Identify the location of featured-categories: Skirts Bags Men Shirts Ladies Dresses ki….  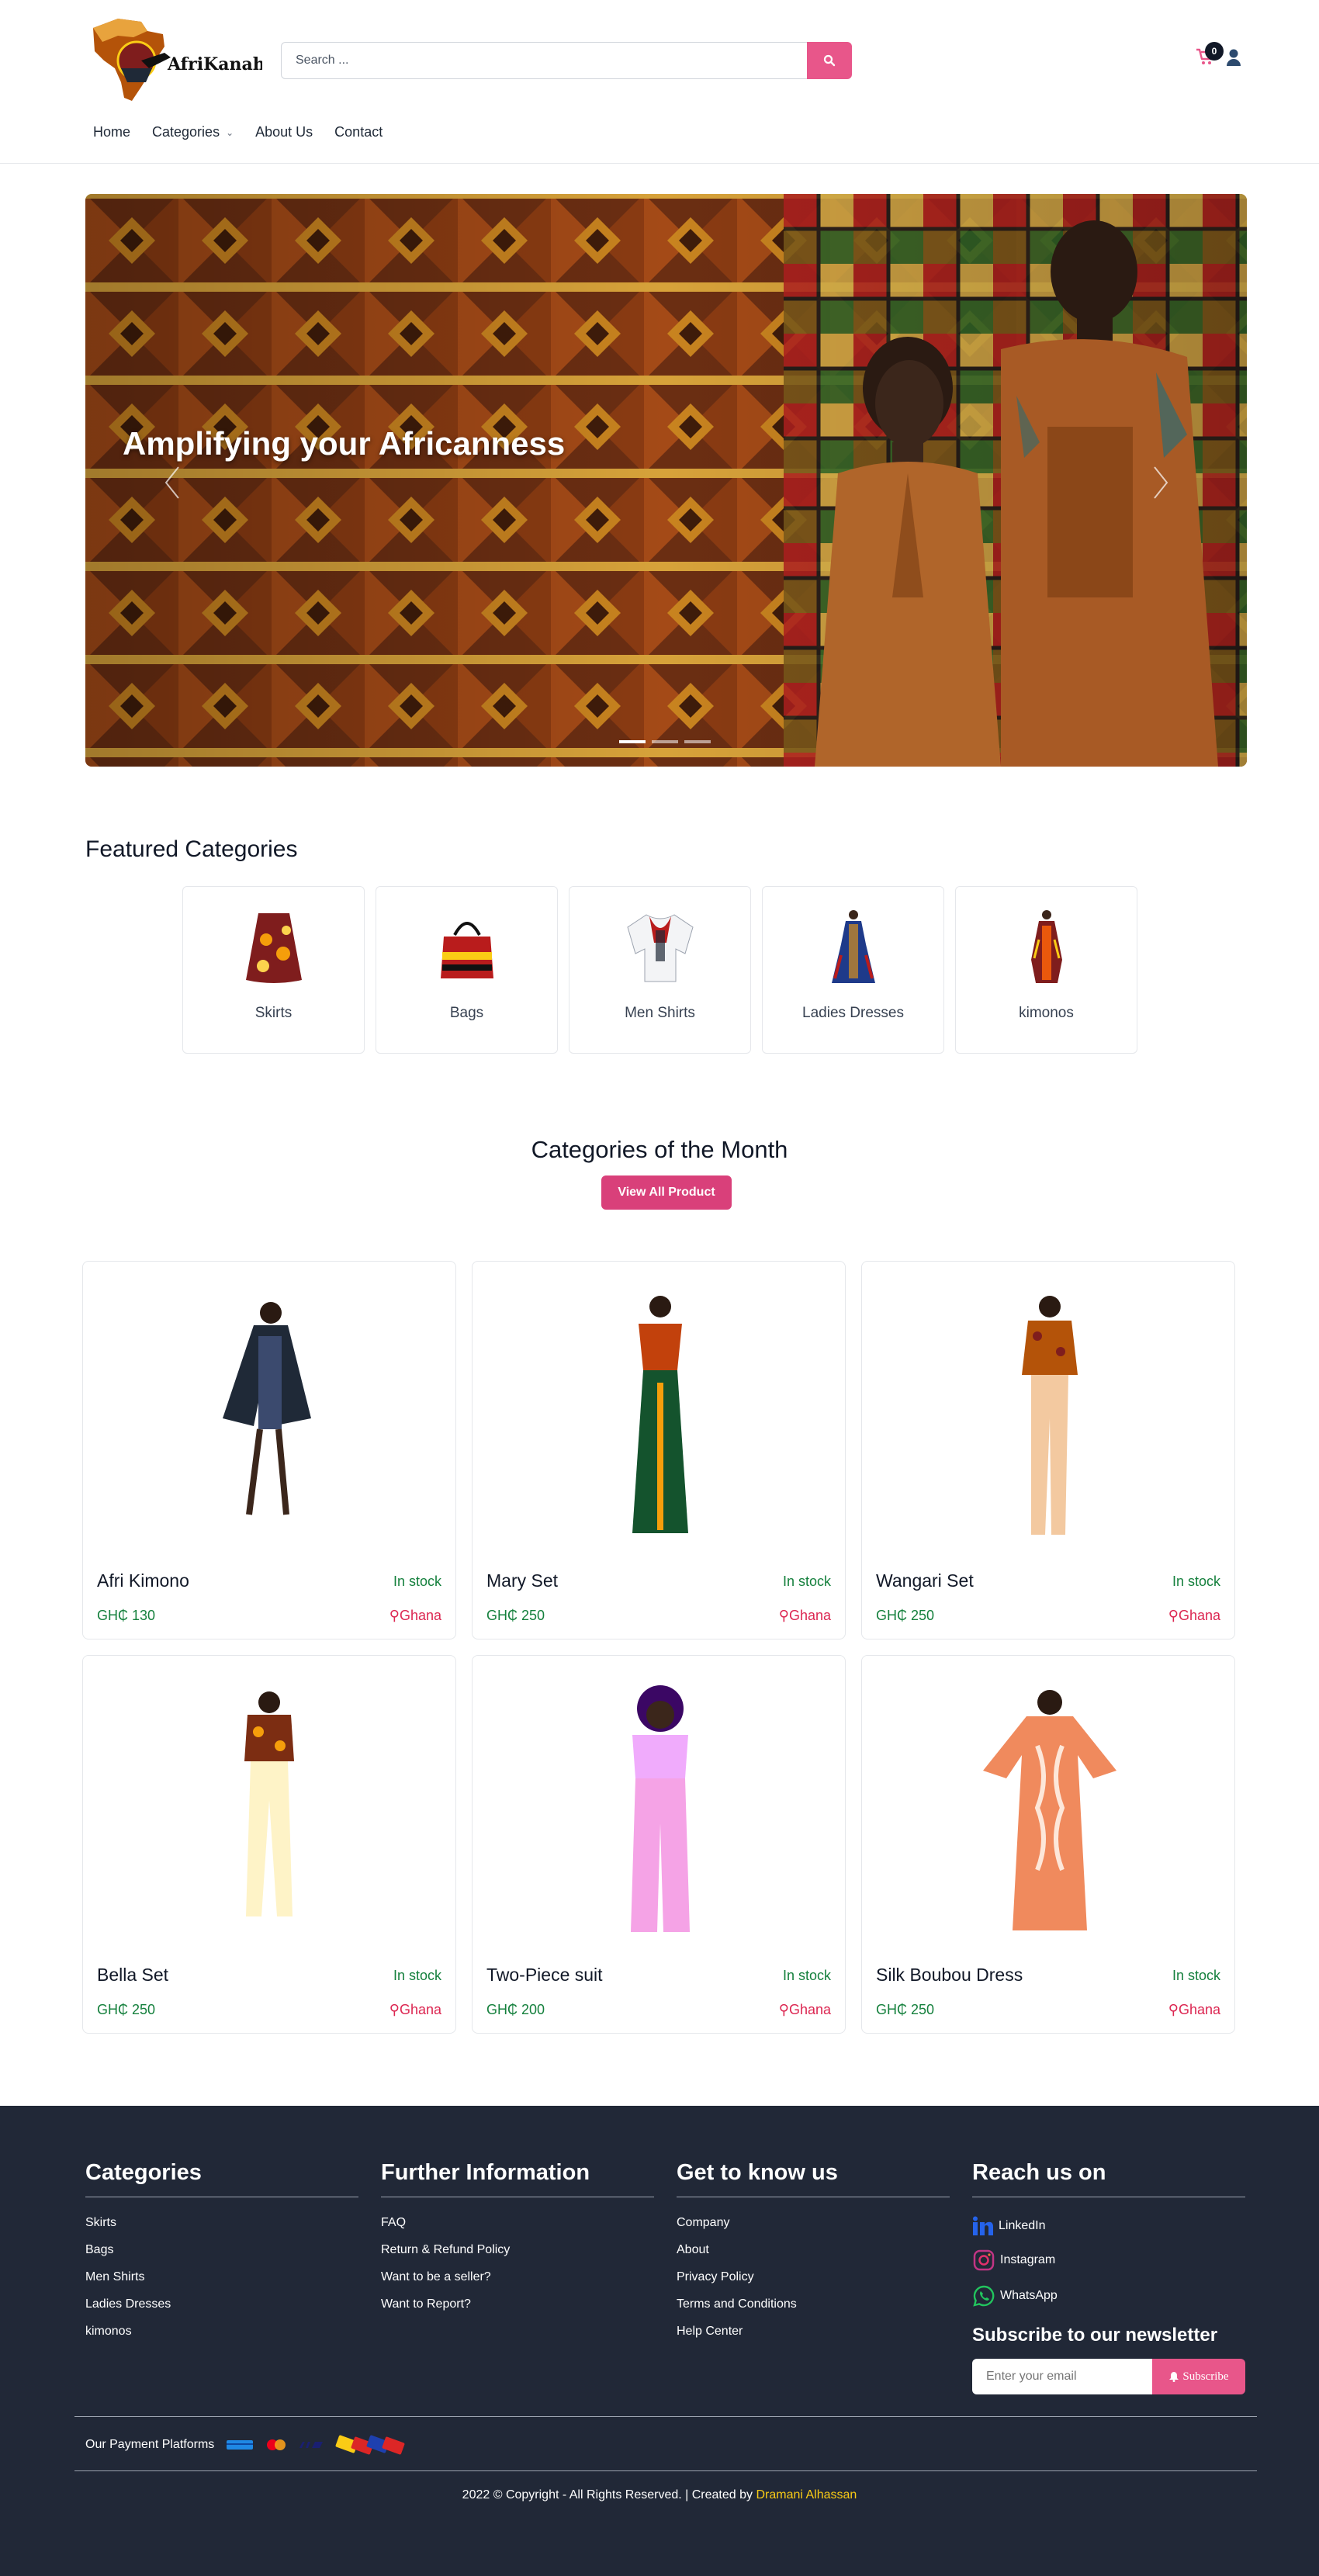
(659, 970).